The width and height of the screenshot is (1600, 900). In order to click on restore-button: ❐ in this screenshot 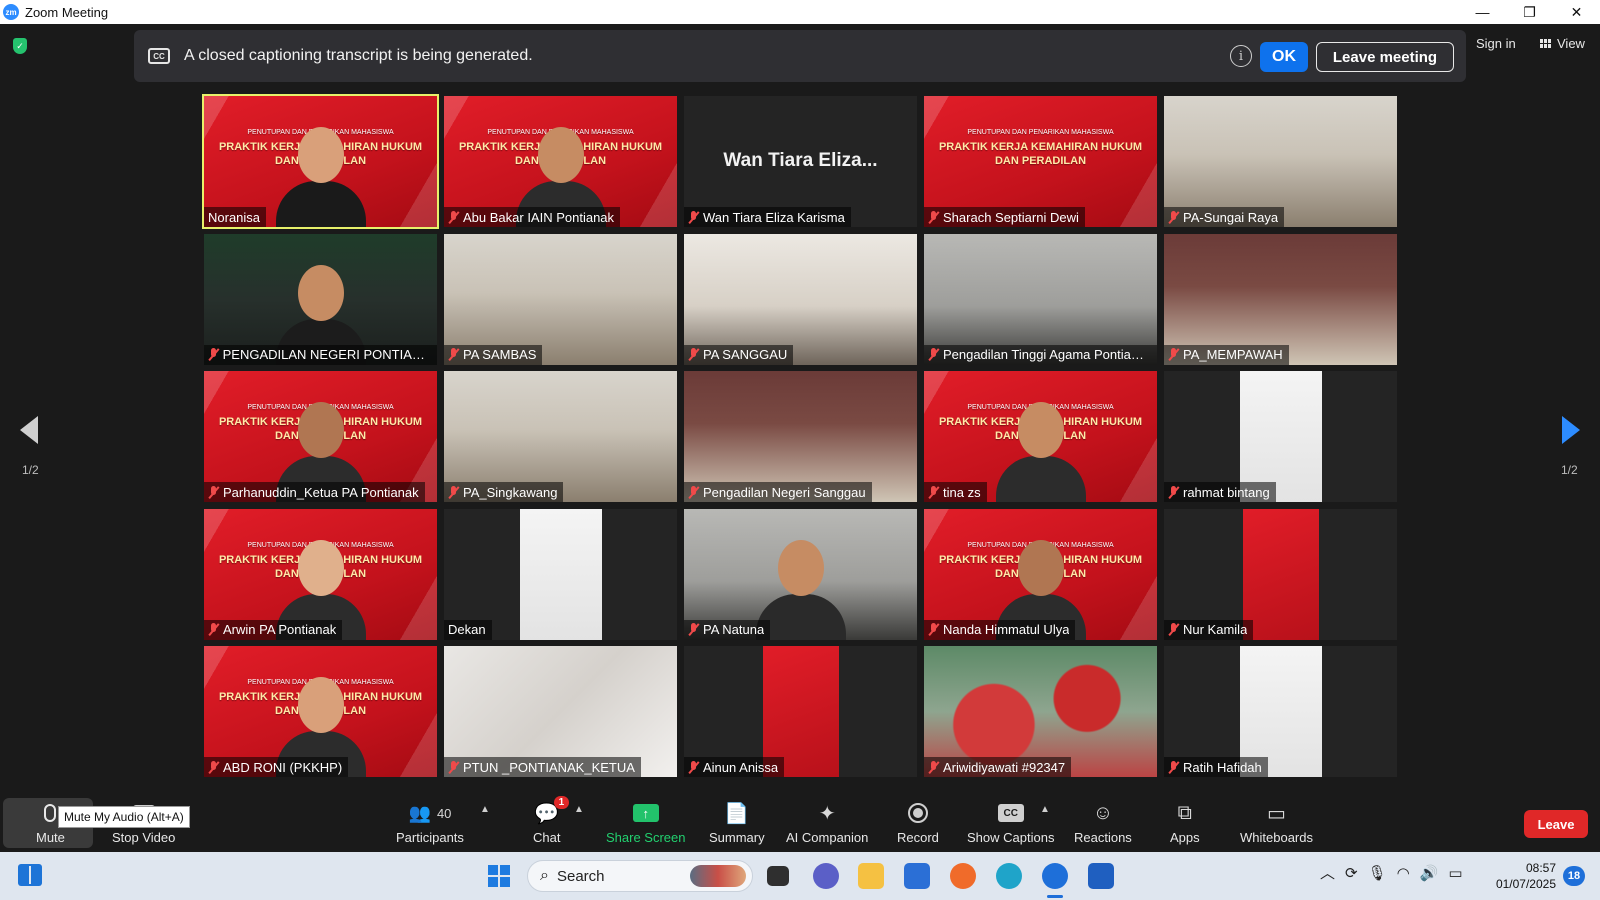, I will do `click(1529, 12)`.